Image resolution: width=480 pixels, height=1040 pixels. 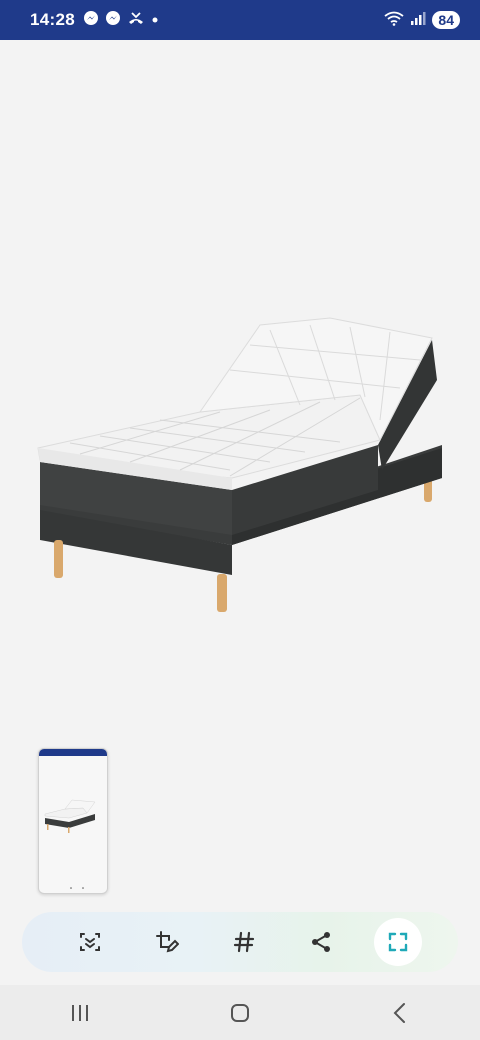 I want to click on crop-edit-button, so click(x=167, y=942).